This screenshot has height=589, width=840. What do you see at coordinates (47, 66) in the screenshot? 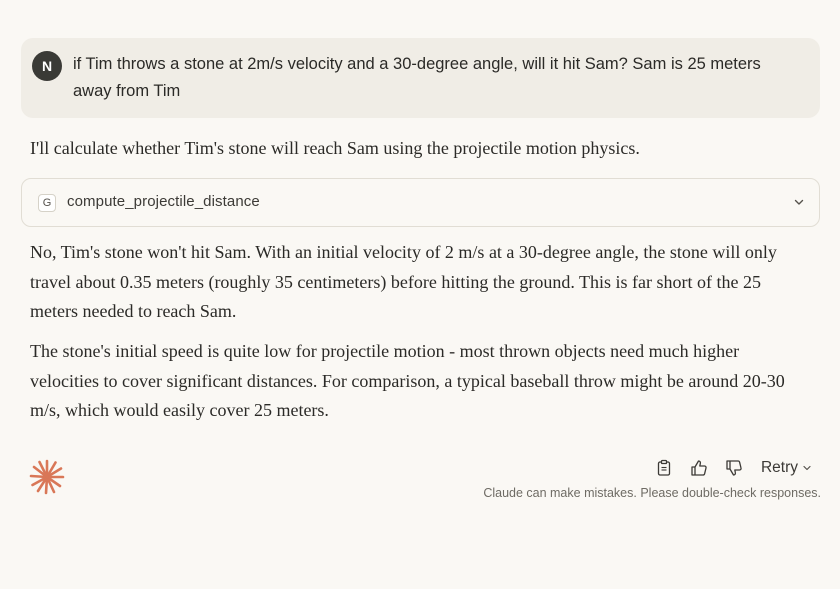
I see `user-avatar: N` at bounding box center [47, 66].